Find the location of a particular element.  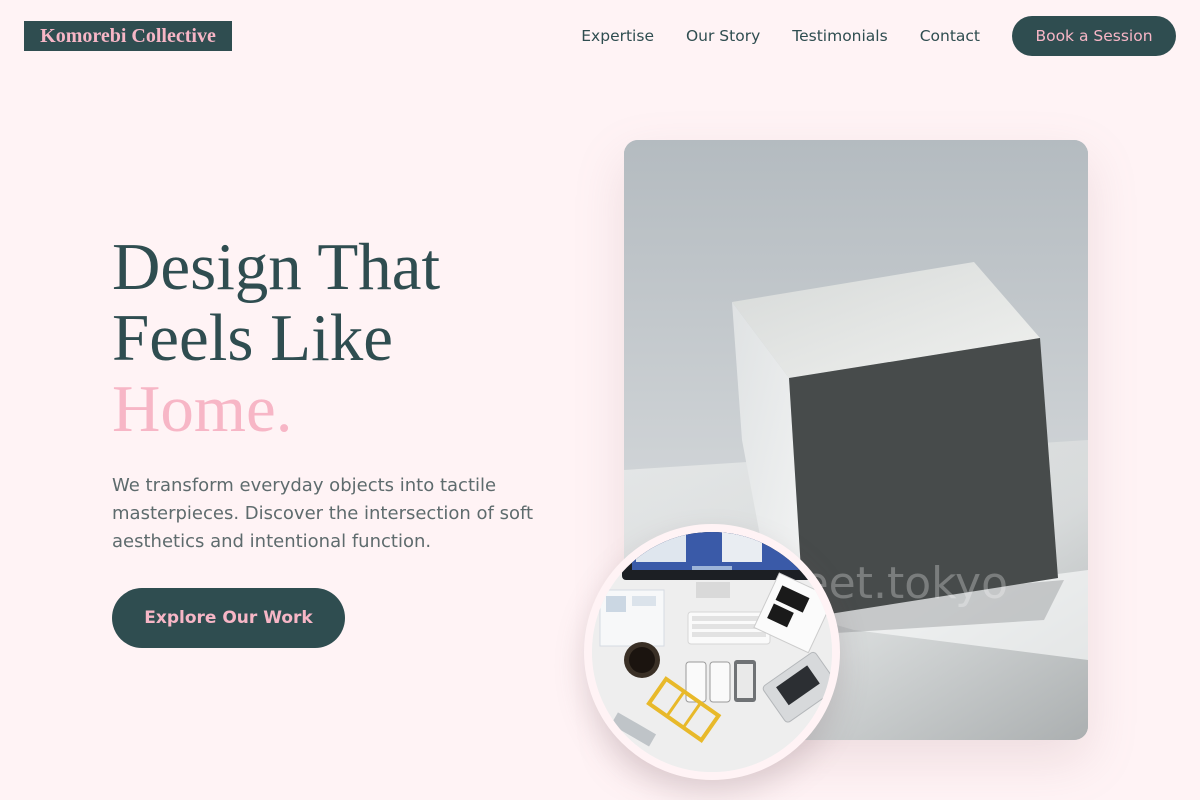

nav-link-expertise: Expertise is located at coordinates (617, 36).